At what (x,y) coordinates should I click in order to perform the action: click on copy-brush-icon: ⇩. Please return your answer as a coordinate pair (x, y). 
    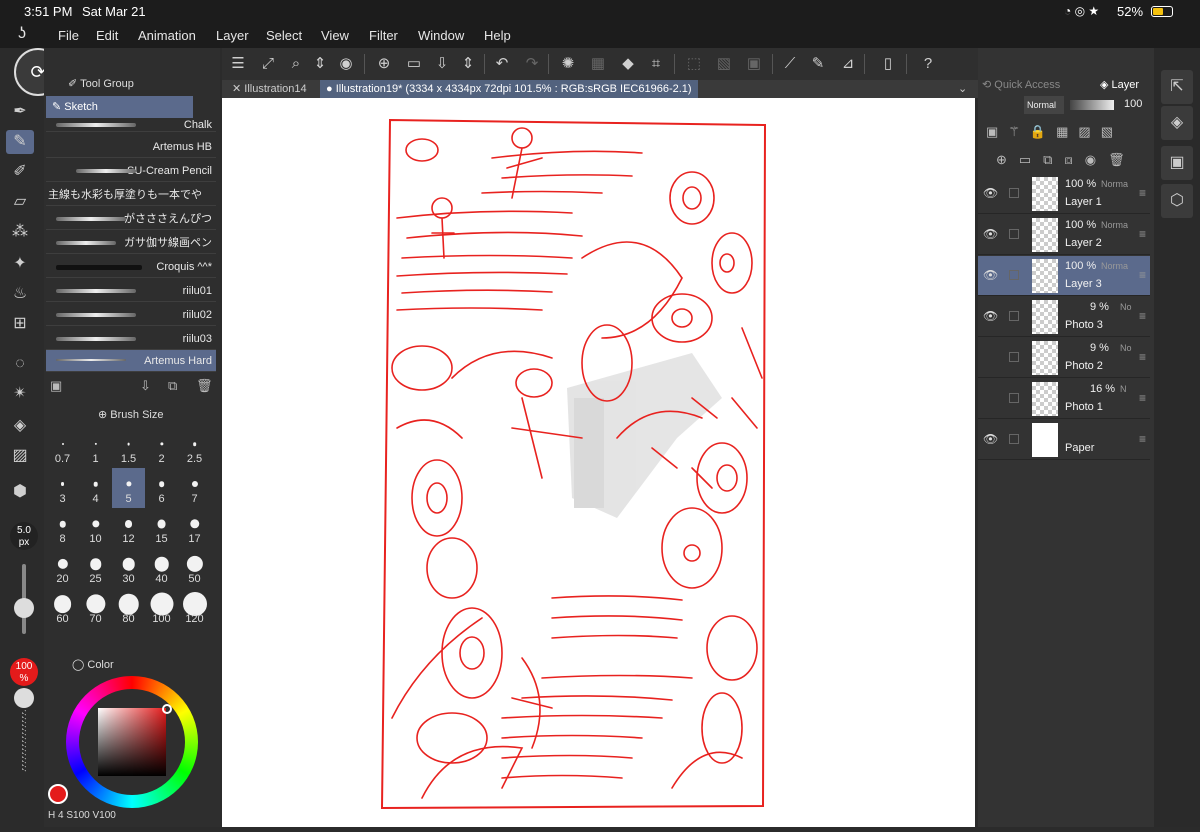
    Looking at the image, I should click on (145, 386).